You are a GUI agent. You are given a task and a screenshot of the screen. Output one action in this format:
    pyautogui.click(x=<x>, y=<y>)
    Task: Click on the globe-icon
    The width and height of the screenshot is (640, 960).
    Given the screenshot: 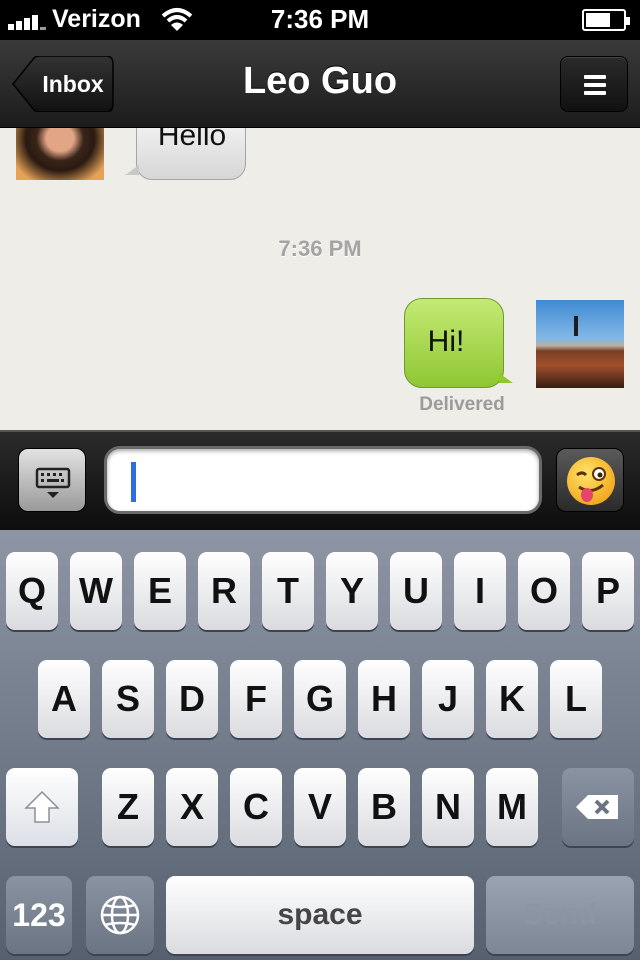 What is the action you would take?
    pyautogui.click(x=120, y=915)
    